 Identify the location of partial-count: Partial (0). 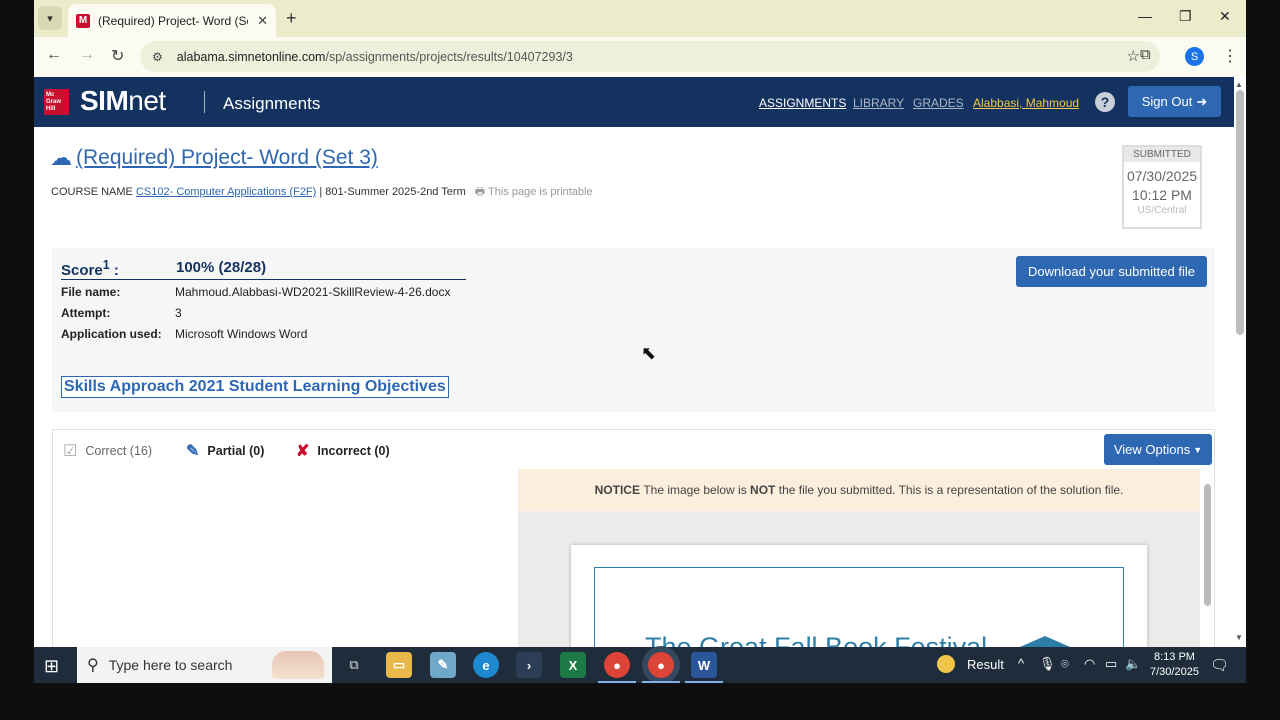
(236, 451).